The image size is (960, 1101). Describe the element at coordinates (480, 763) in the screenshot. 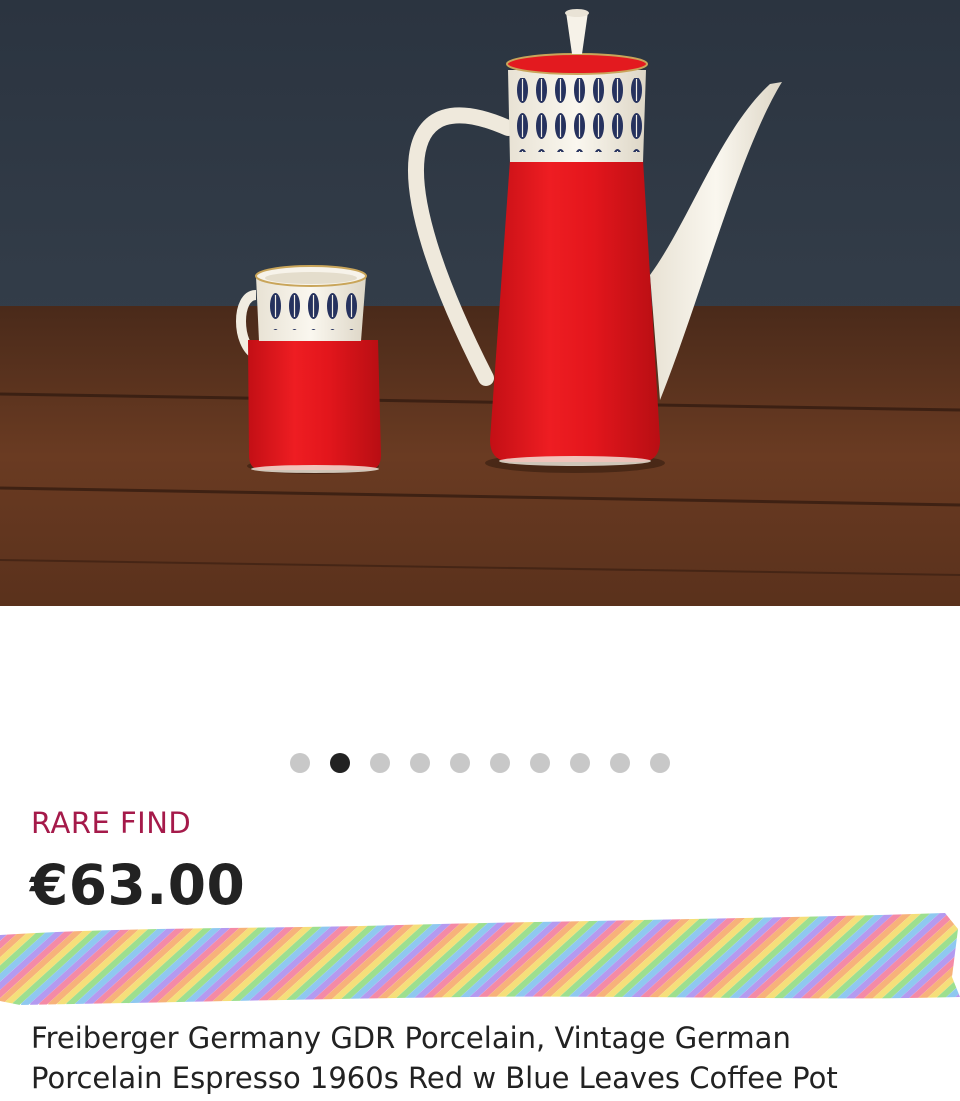

I see `carousel-pagination` at that location.